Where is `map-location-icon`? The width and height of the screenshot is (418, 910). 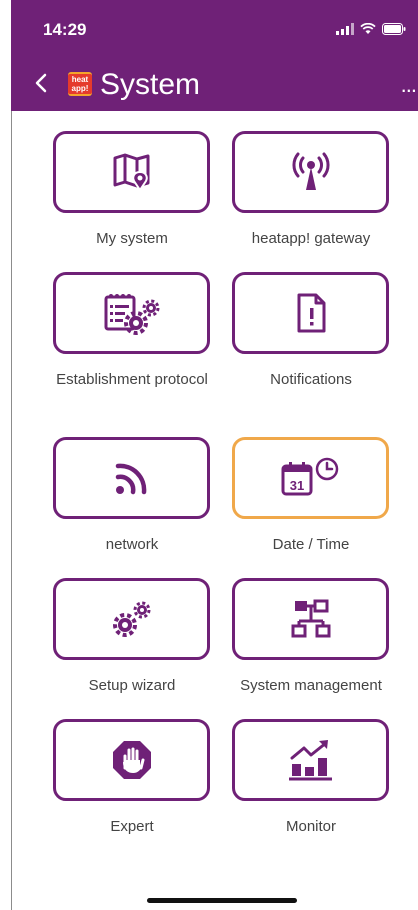 map-location-icon is located at coordinates (131, 172).